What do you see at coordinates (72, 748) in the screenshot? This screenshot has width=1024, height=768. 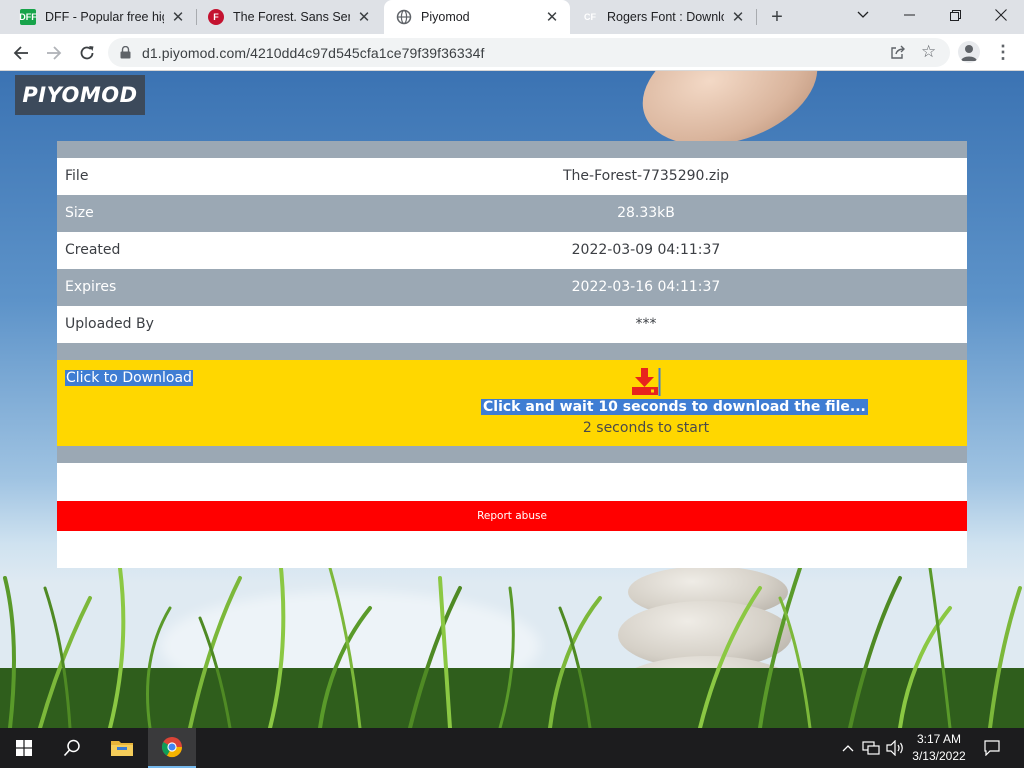 I see `search-icon` at bounding box center [72, 748].